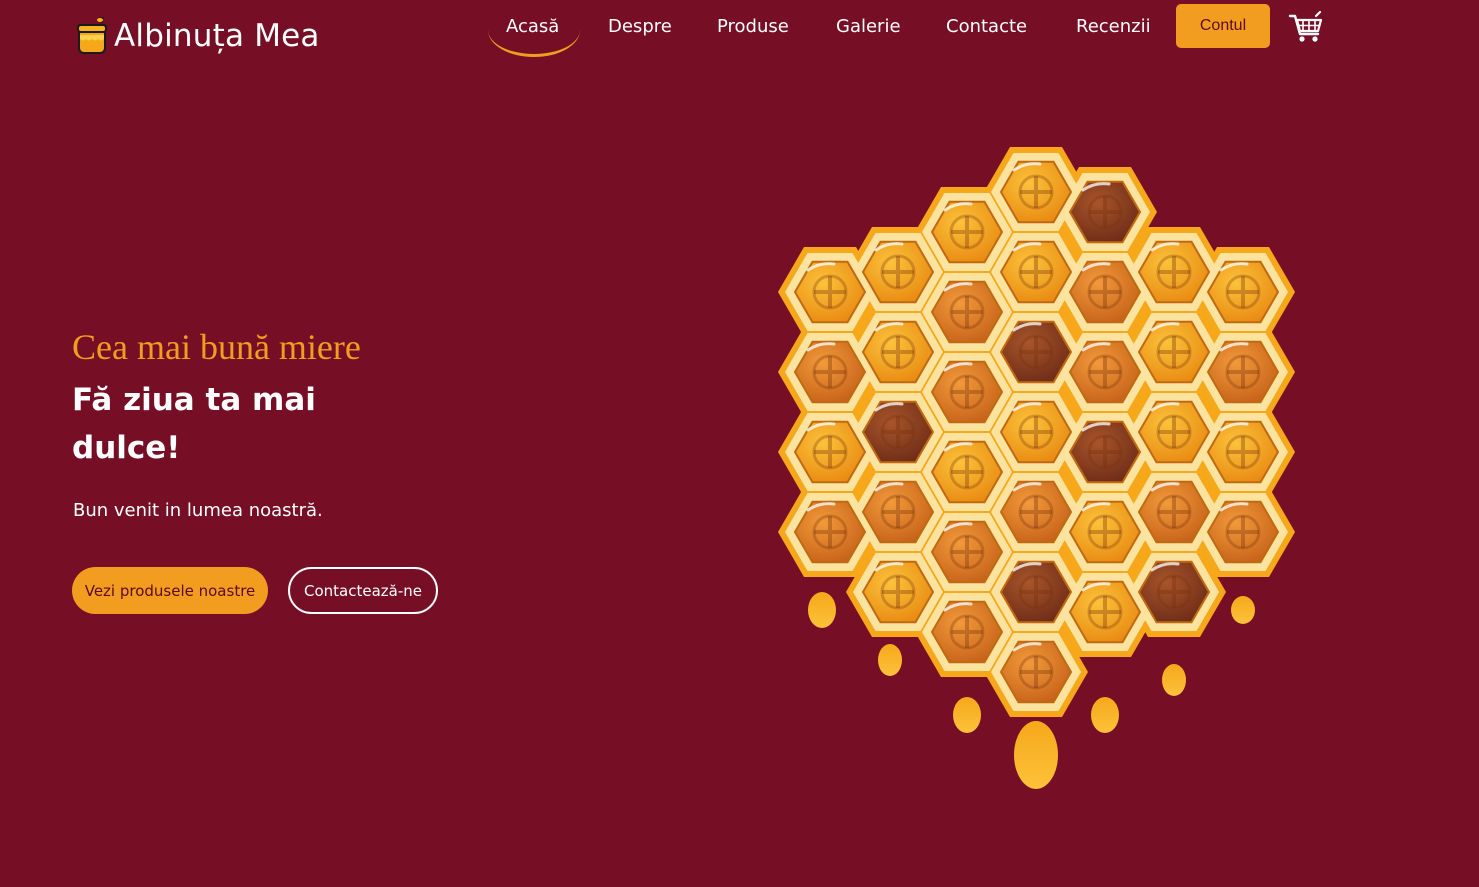 The height and width of the screenshot is (887, 1479). I want to click on brand-logo: Albinuța Mea, so click(197, 36).